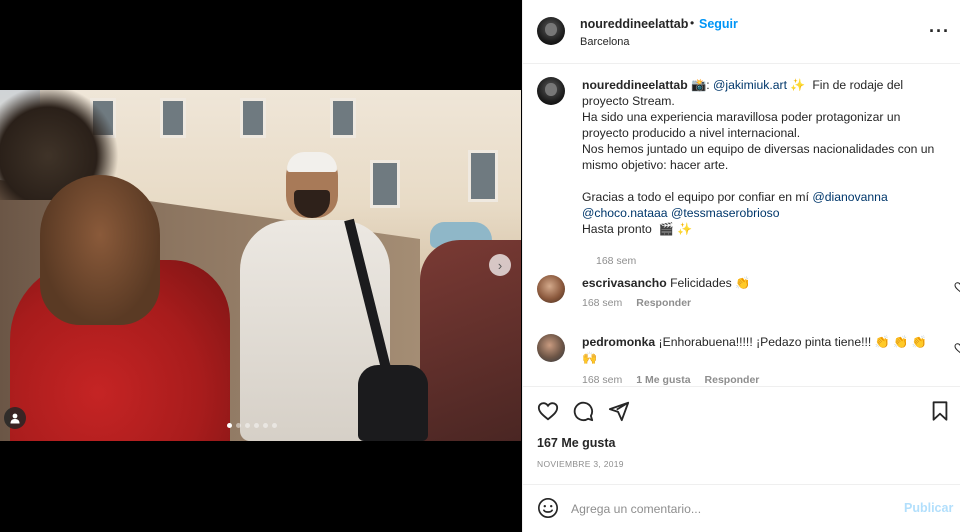 The width and height of the screenshot is (960, 532). What do you see at coordinates (750, 85) in the screenshot?
I see `mention-link: @jakimiuk.art` at bounding box center [750, 85].